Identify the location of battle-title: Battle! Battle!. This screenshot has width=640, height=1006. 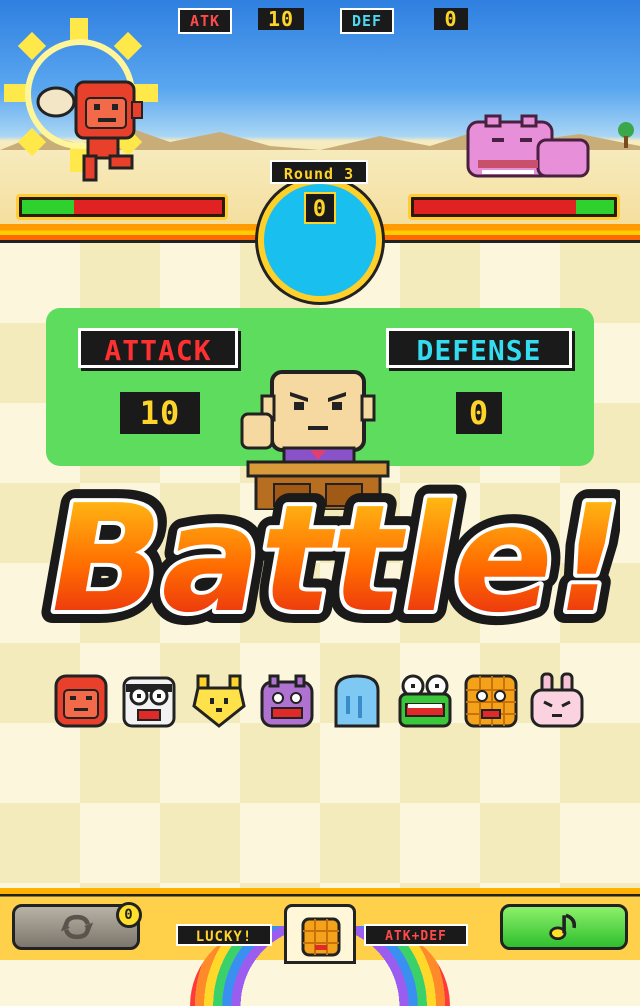
(321, 562).